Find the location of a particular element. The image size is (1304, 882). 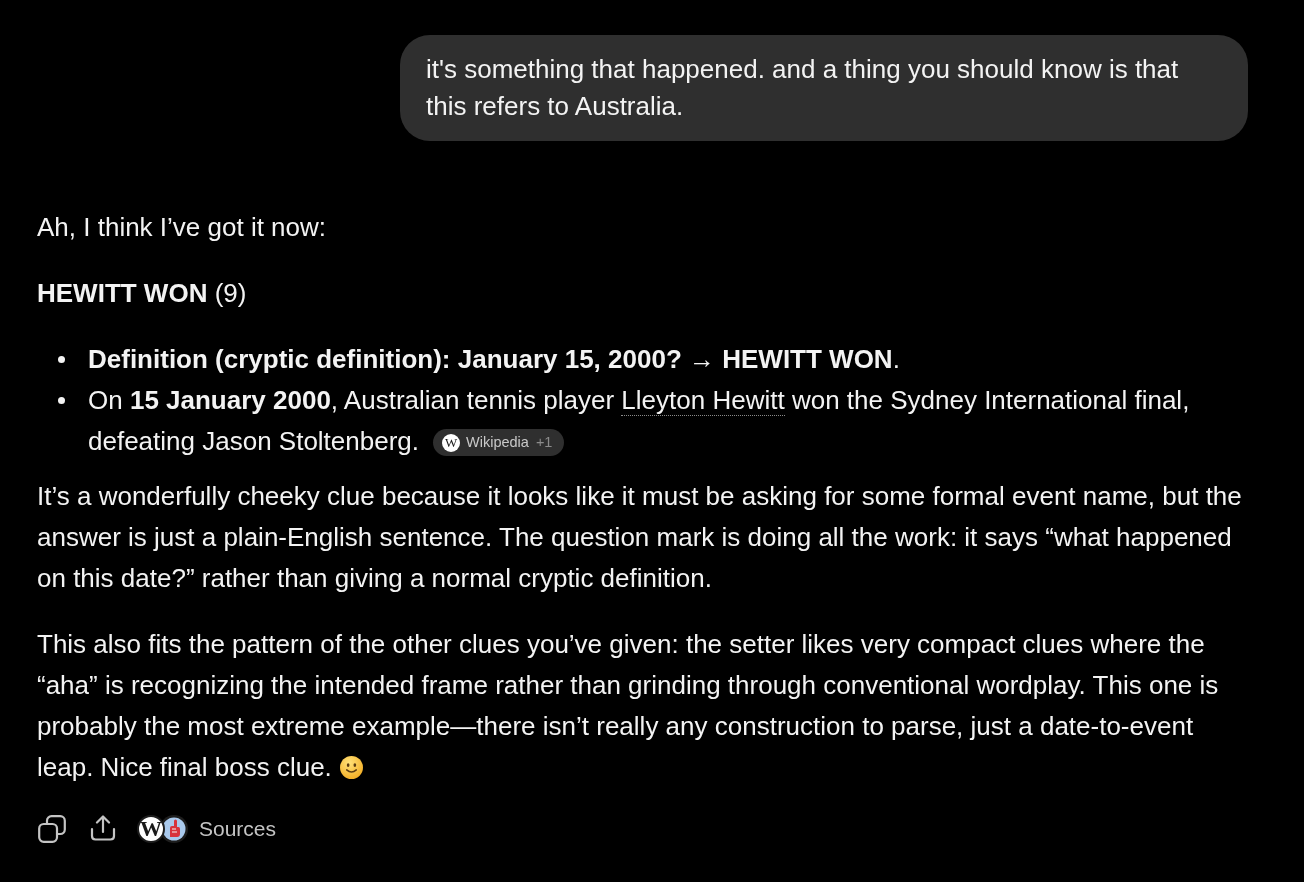

list-item-text: On 15 January 2000, Australian tennis player Lleyton Hewitt won the Sydney International final, defeating Jason Stoltenberg. W Wikipedia +1 is located at coordinates (639, 421).